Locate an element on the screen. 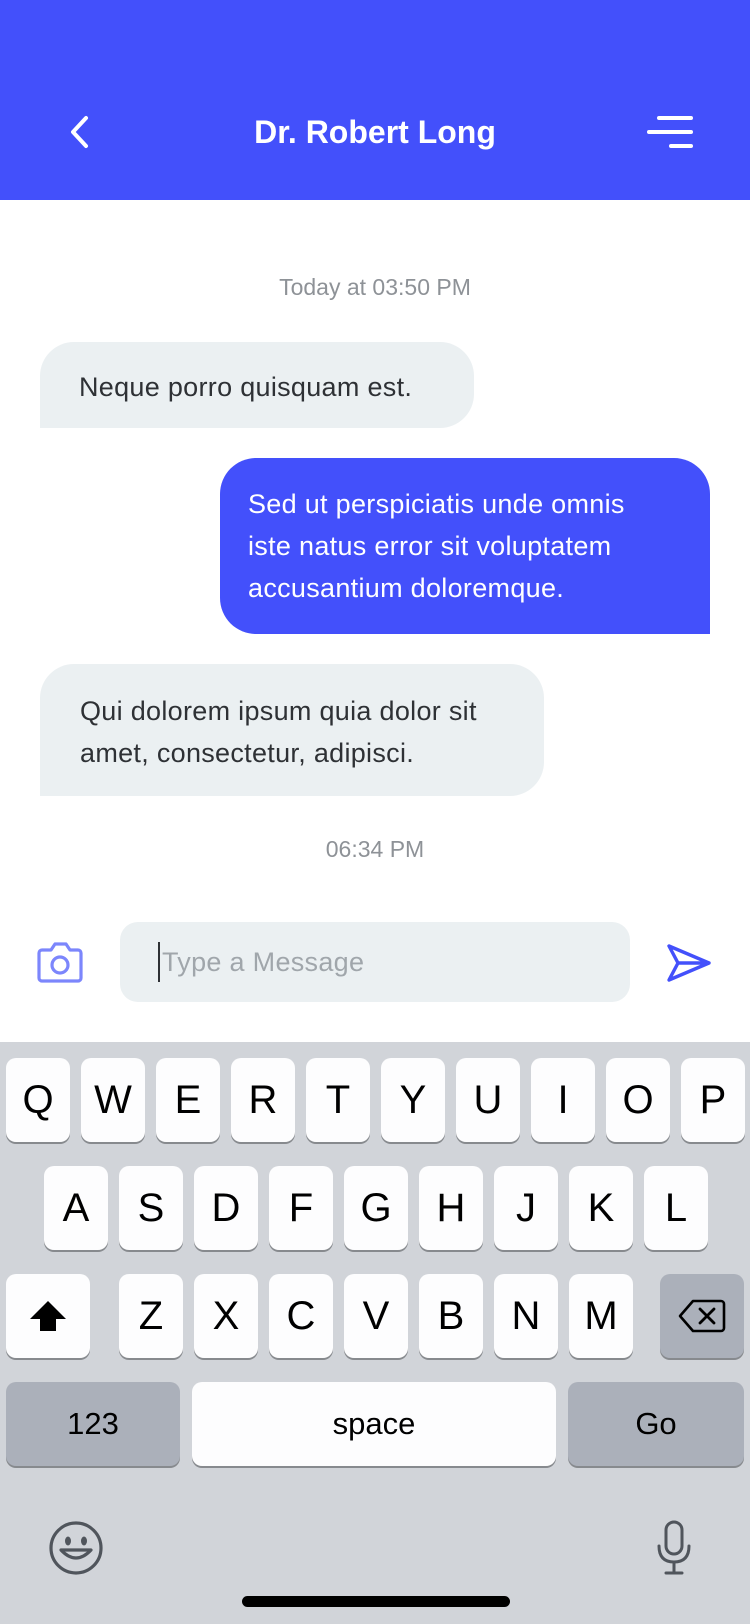 The height and width of the screenshot is (1624, 750). key-y: Y is located at coordinates (413, 1100).